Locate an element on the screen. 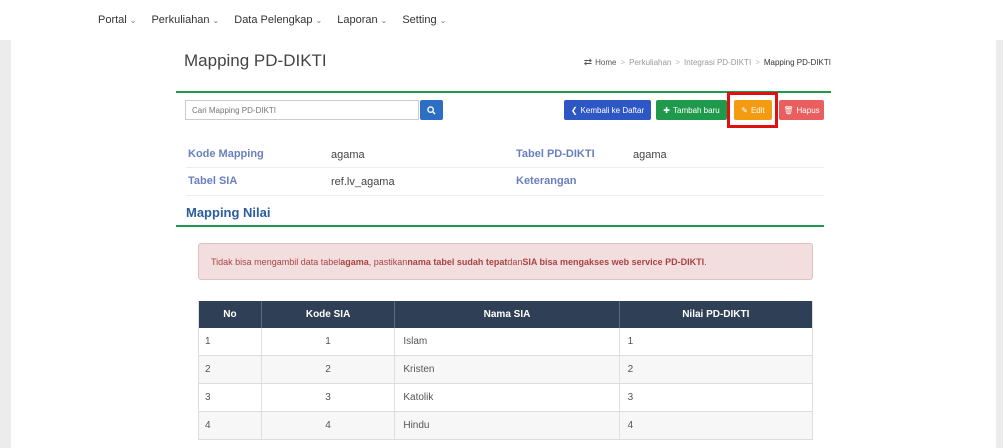 The height and width of the screenshot is (448, 1003). table-header: No Kode SIA Nama SIA Nilai PD-DIKTI is located at coordinates (505, 314).